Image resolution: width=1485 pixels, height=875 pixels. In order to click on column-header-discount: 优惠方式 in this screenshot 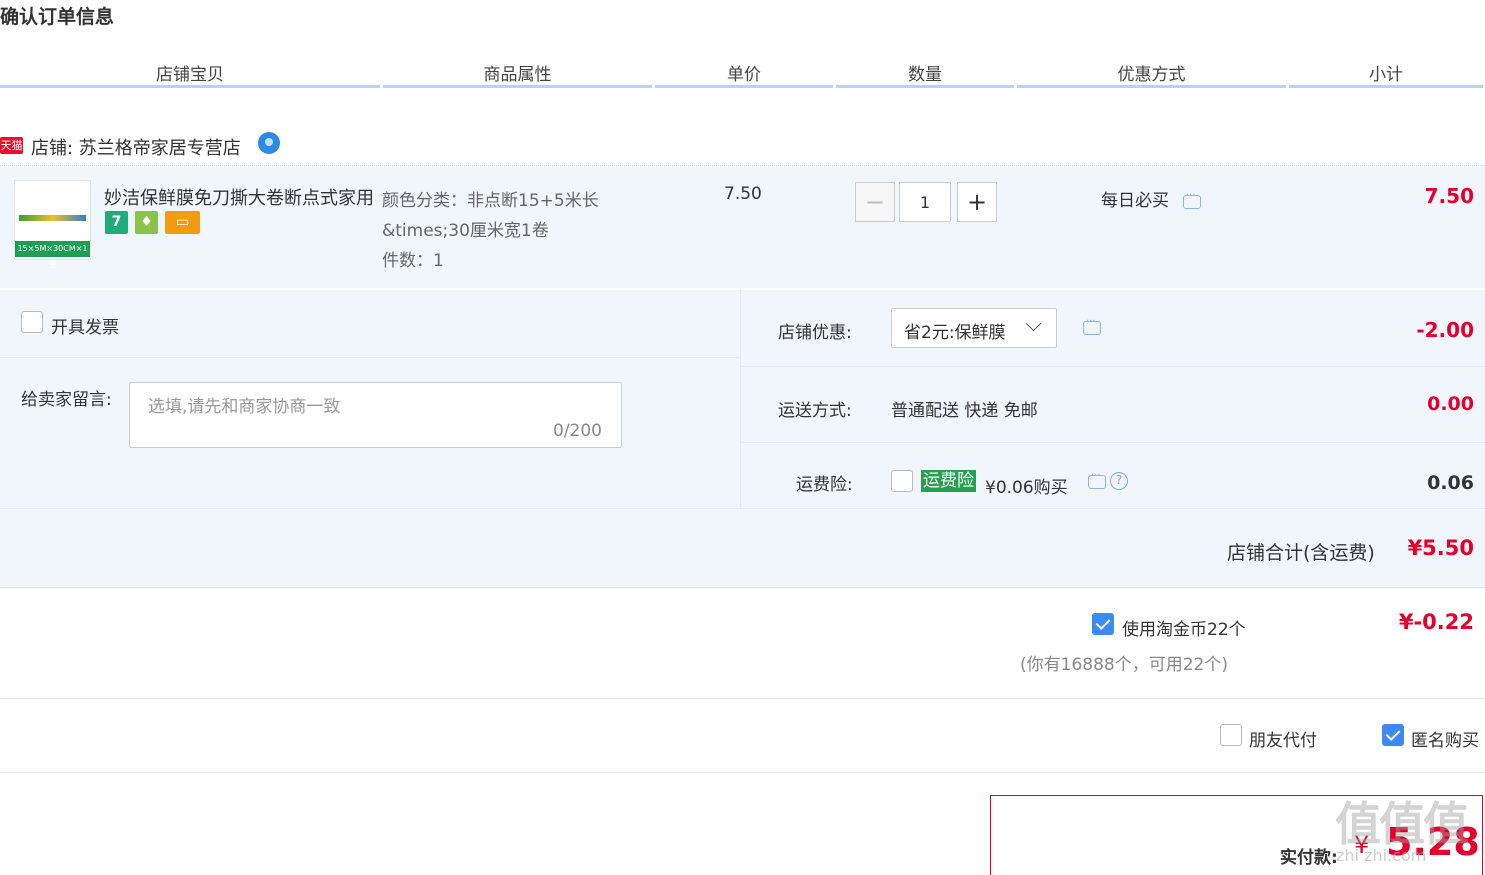, I will do `click(1151, 75)`.